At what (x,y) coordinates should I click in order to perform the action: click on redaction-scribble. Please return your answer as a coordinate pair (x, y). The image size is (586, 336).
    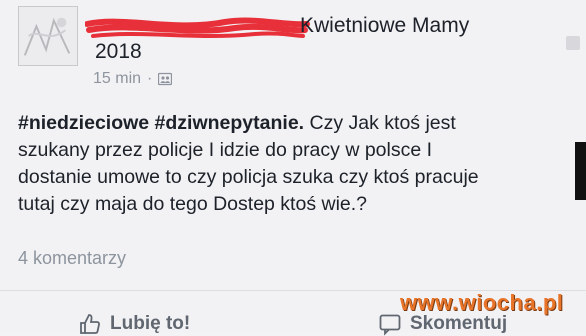
    Looking at the image, I should click on (197, 27).